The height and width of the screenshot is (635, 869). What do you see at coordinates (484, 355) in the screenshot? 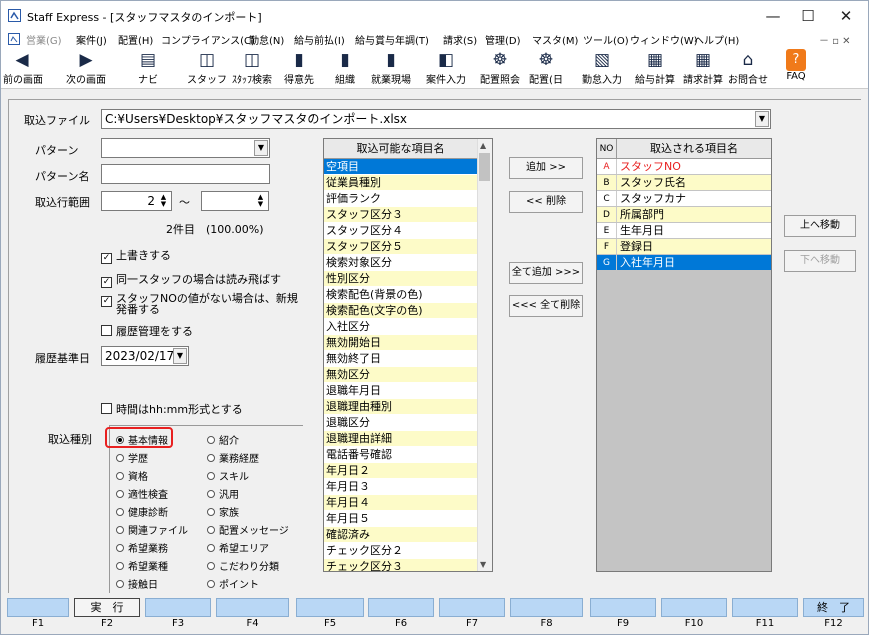
I see `available-items-scrollbar: ▲ ▼` at bounding box center [484, 355].